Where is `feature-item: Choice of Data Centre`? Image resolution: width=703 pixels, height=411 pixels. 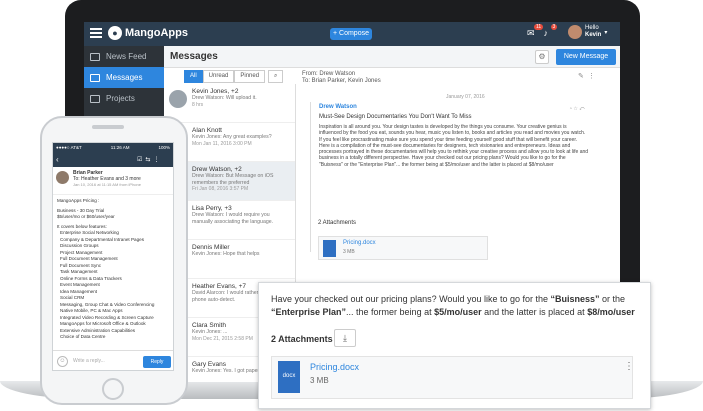
feature-item: Choice of Data Centre is located at coordinates (83, 336).